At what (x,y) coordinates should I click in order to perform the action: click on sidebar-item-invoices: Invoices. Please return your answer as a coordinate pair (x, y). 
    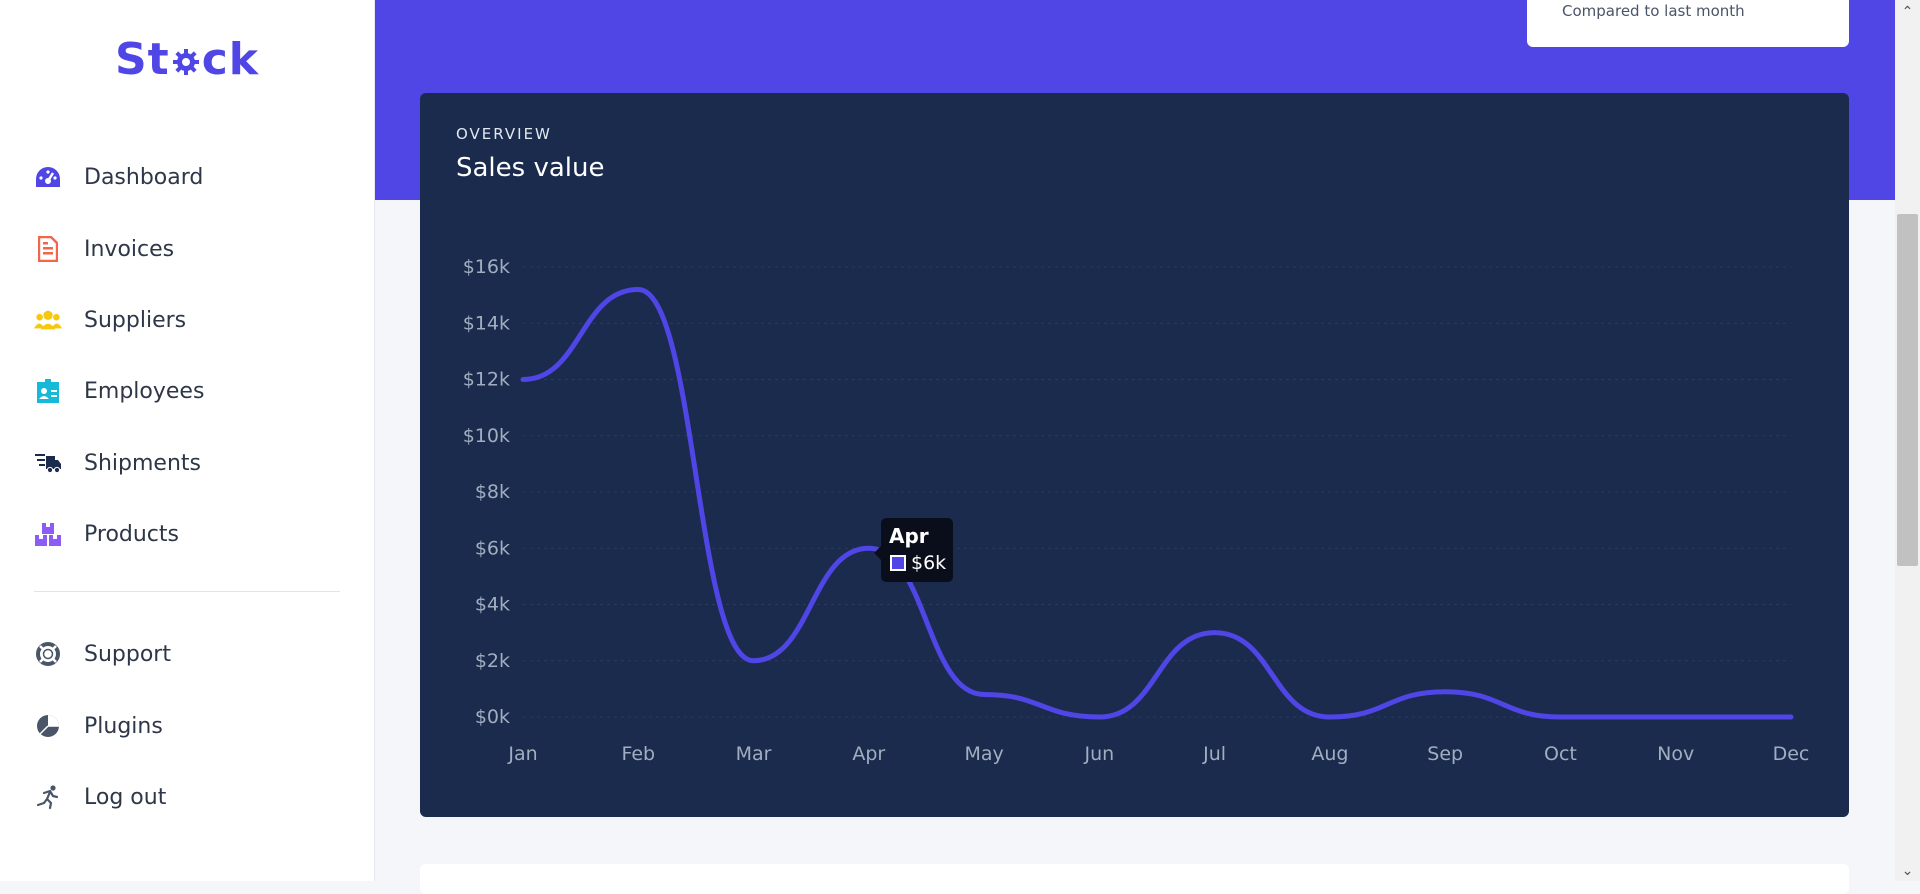
    Looking at the image, I should click on (104, 249).